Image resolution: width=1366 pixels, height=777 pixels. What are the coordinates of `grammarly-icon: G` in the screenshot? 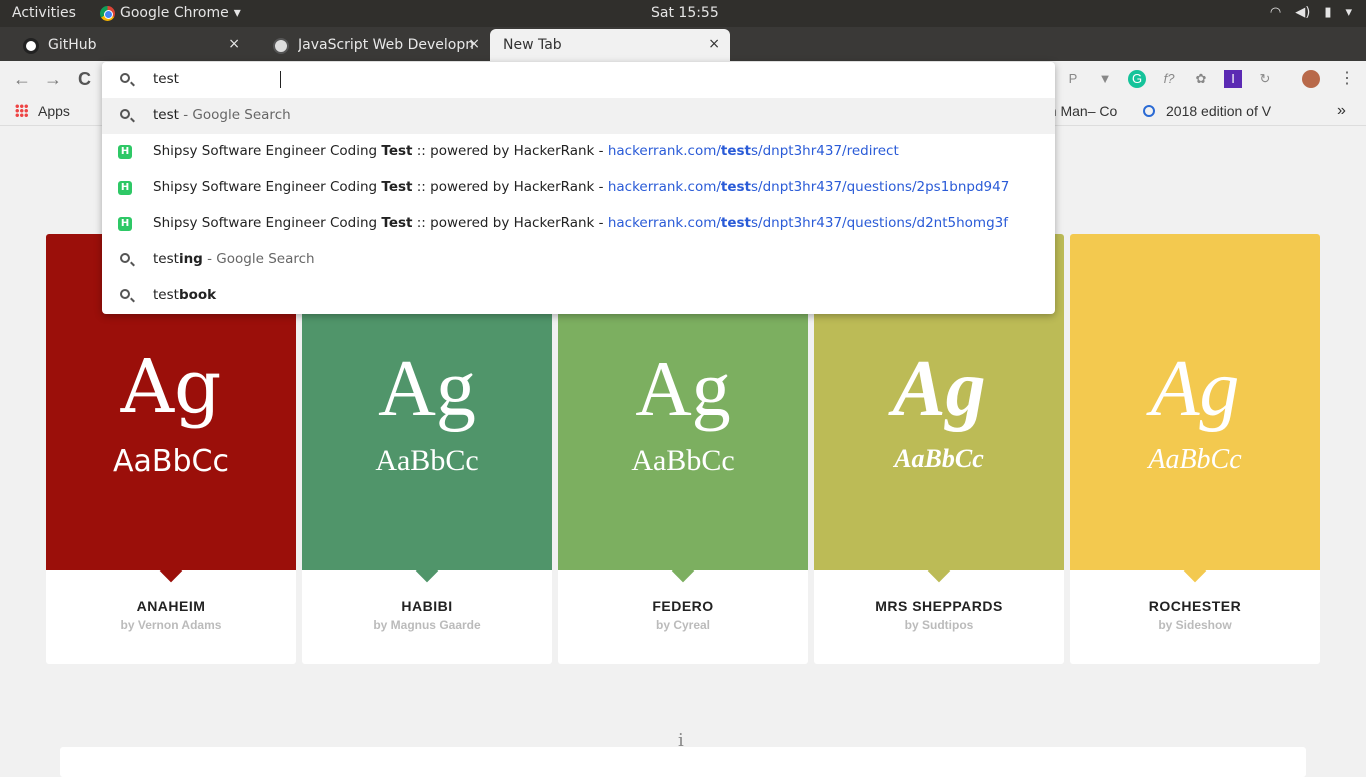 It's located at (1137, 79).